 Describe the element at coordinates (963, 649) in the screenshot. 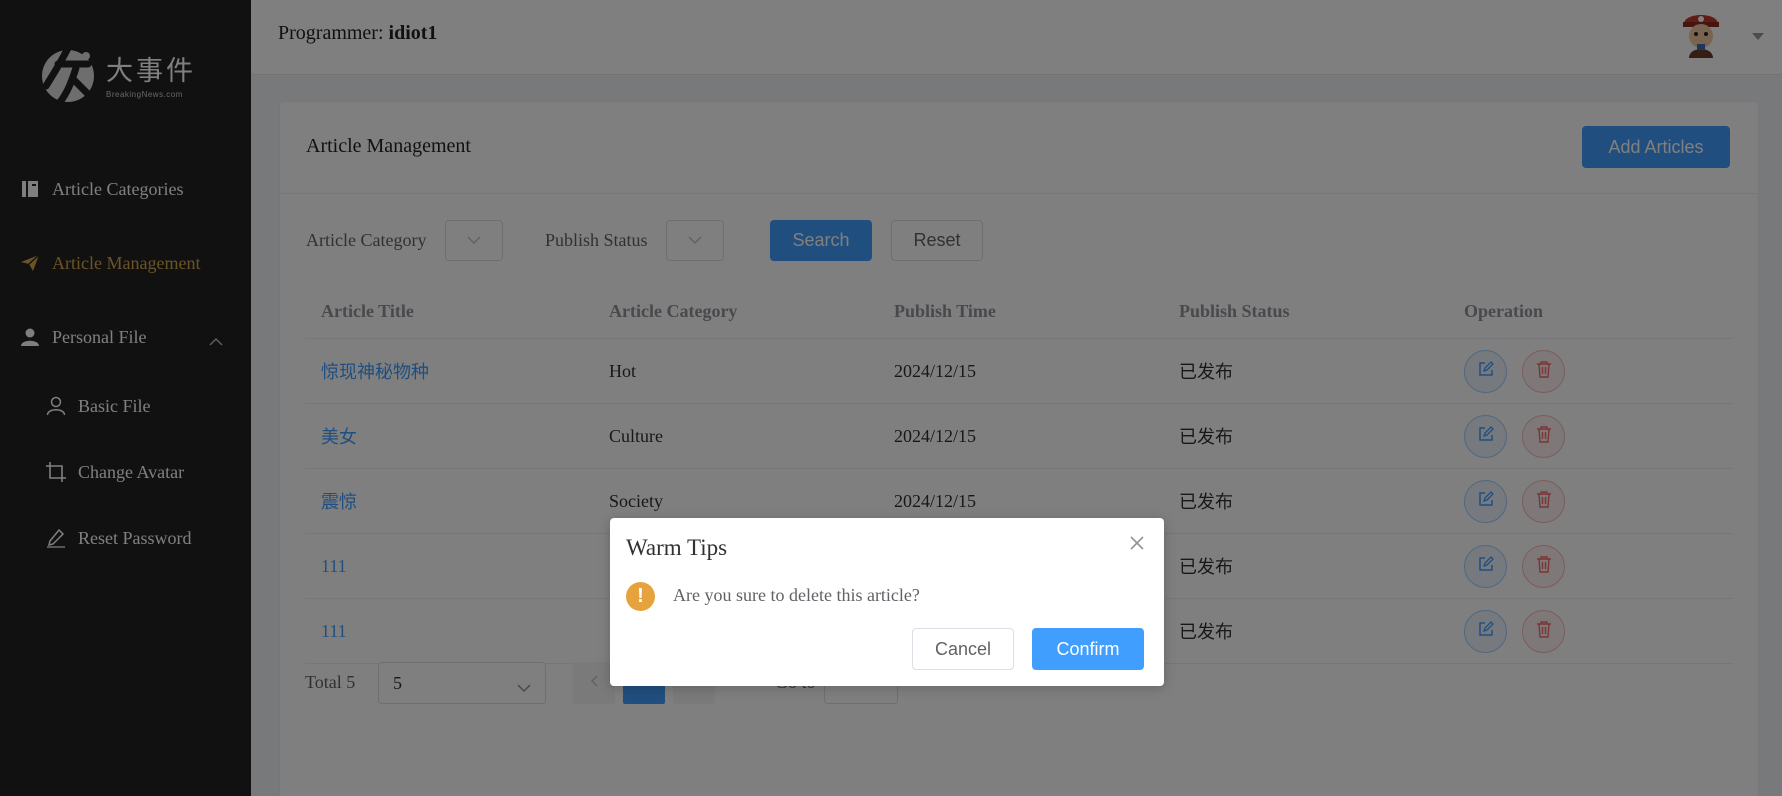

I see `cancel-button: Cancel` at that location.